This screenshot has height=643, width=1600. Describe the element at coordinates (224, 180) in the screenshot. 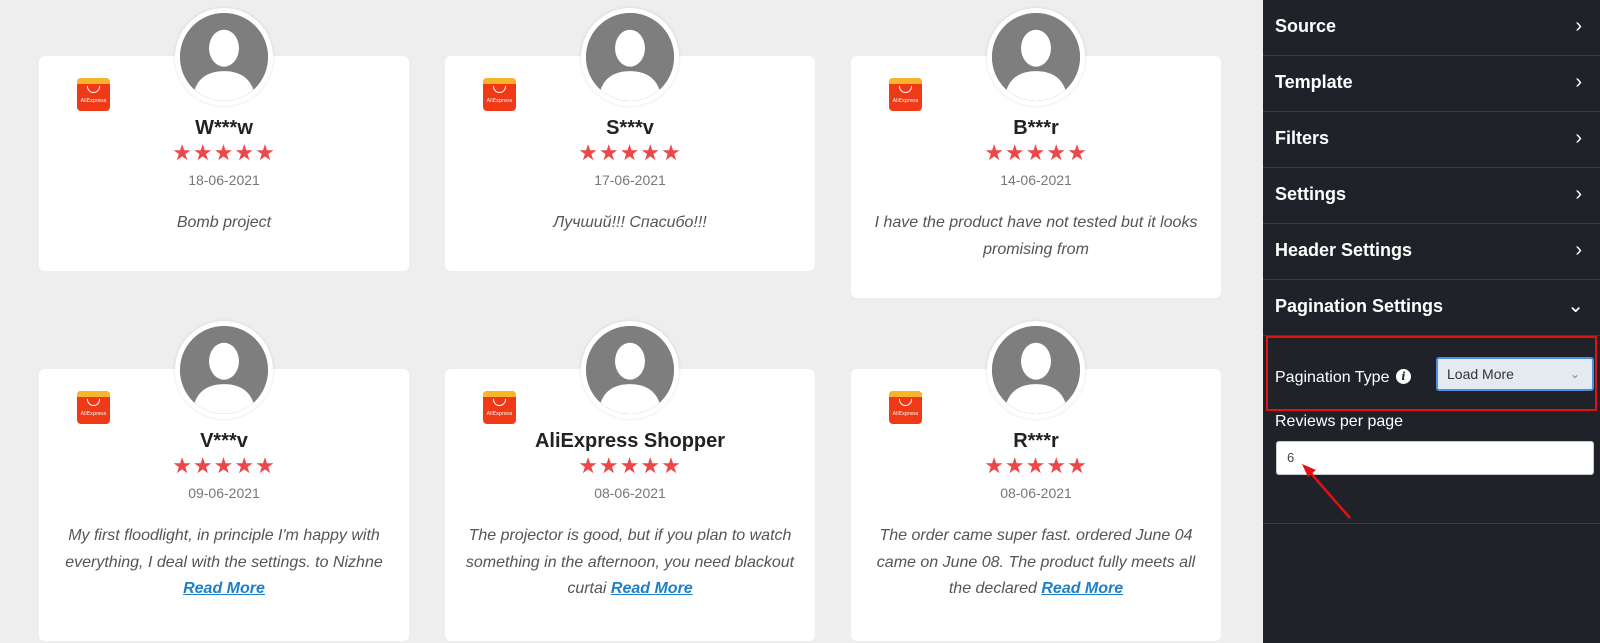

I see `review-date: 18-06-2021` at that location.